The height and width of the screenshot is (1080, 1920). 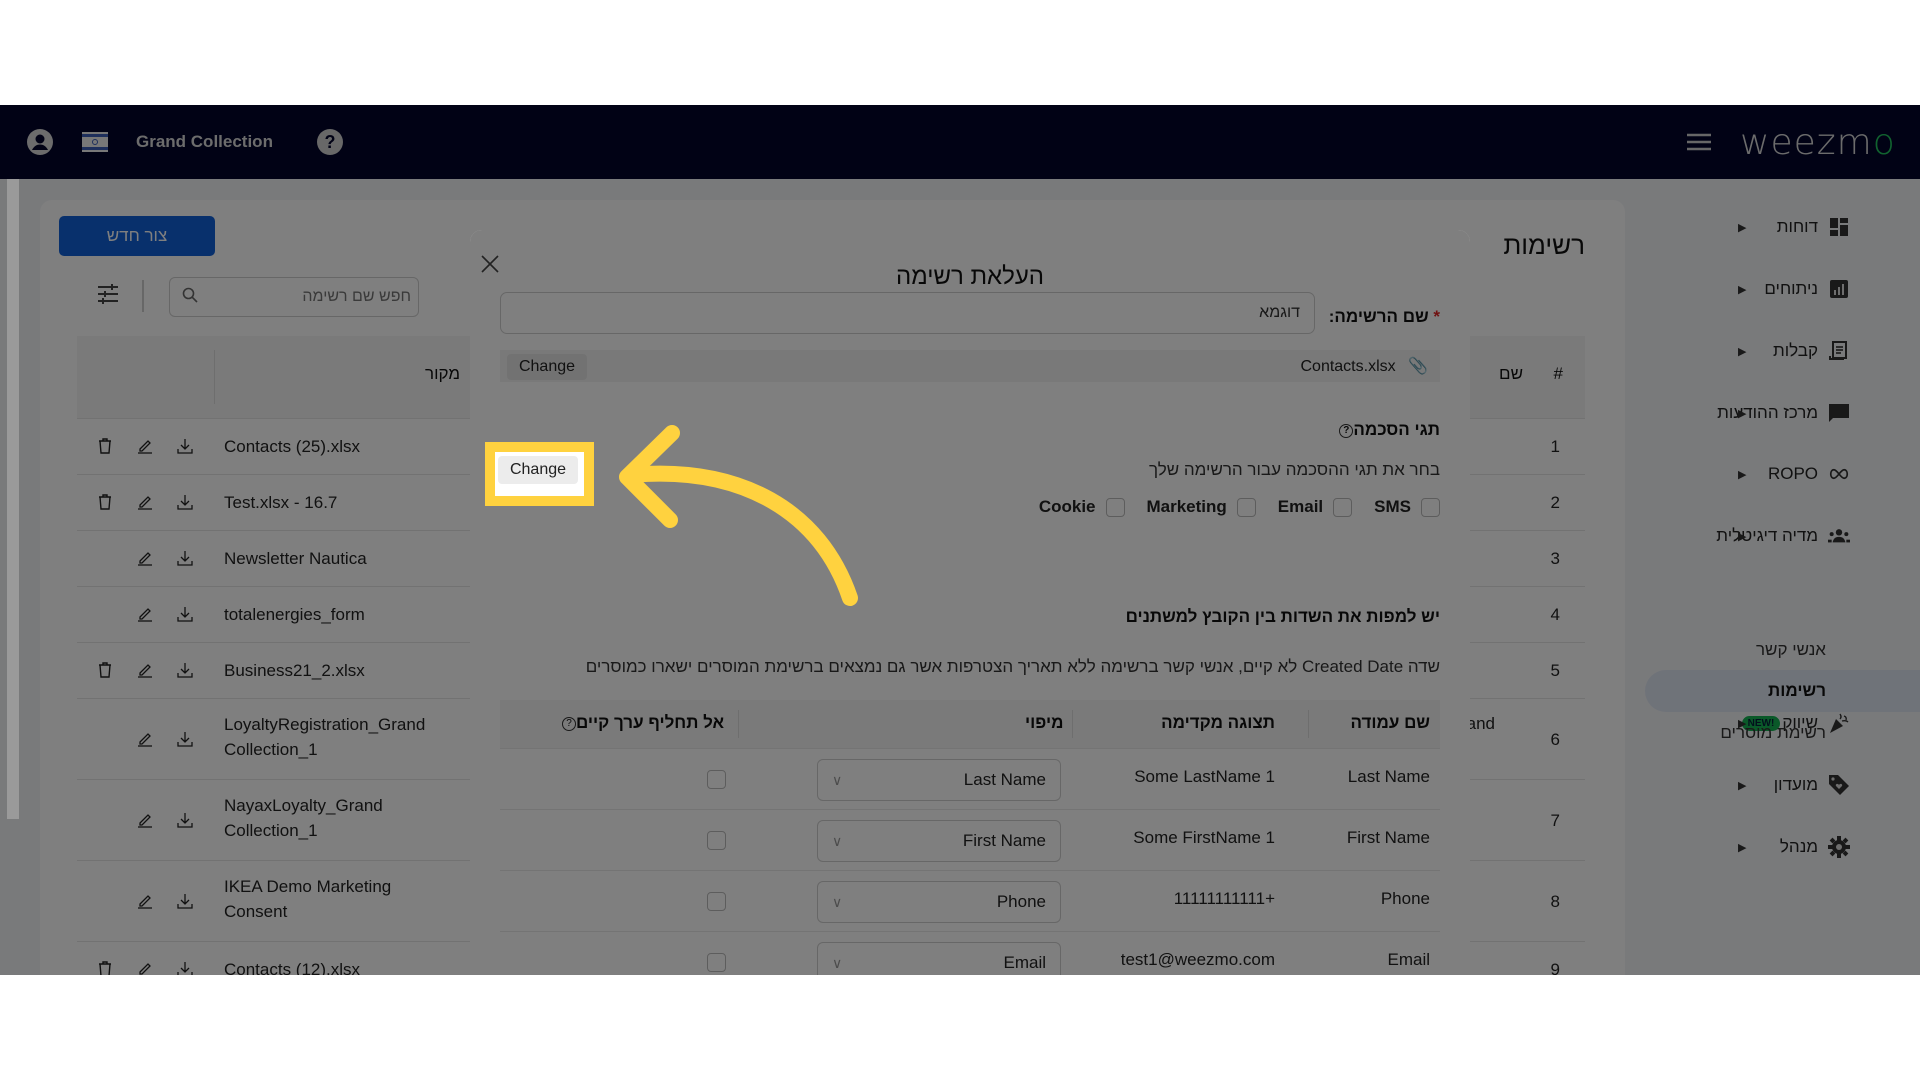 I want to click on consent-option-sms: SMS, so click(x=1407, y=507).